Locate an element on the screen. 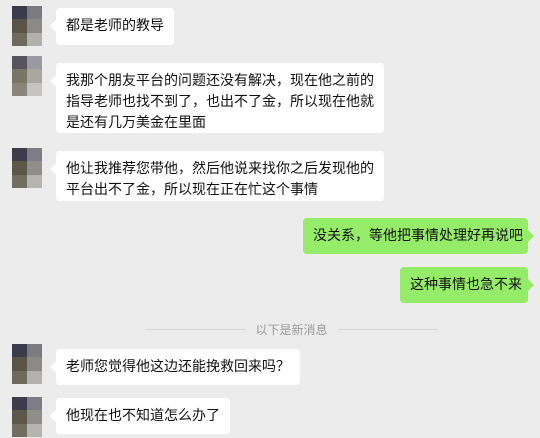 This screenshot has width=540, height=438. message-text: 这种事情也急不来 is located at coordinates (466, 285).